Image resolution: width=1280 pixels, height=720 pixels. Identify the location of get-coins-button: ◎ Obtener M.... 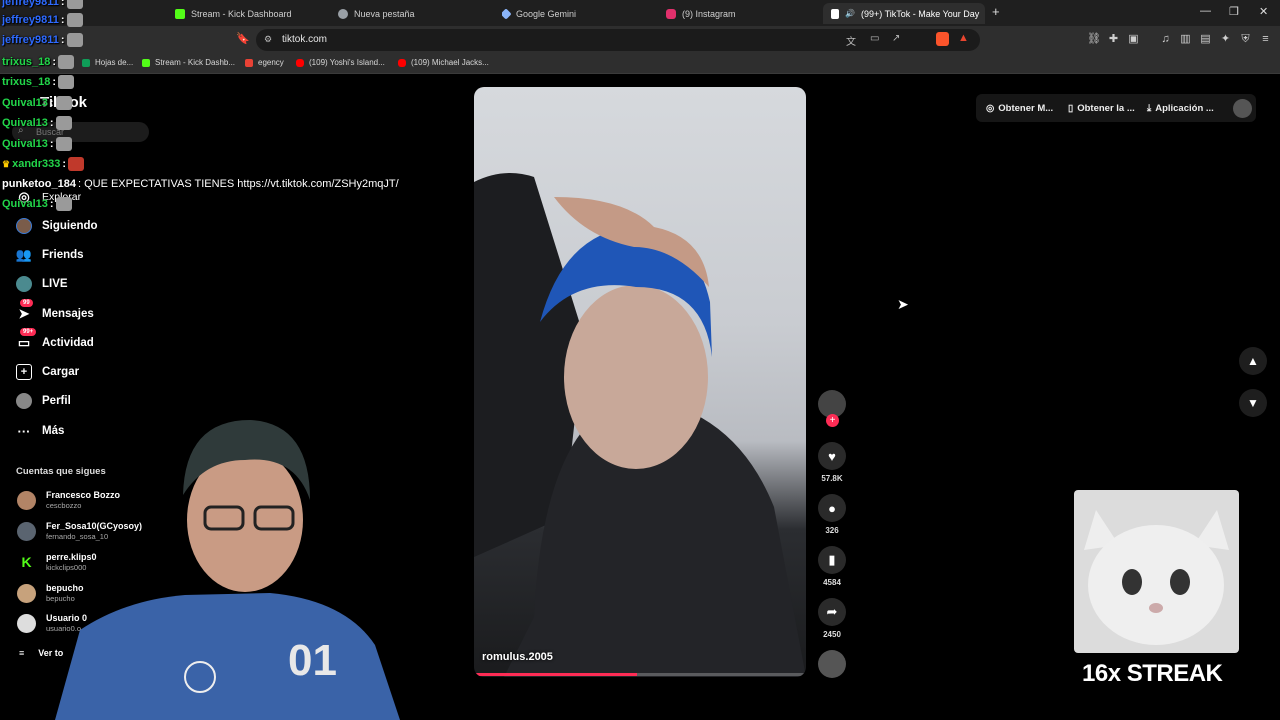
(1019, 108).